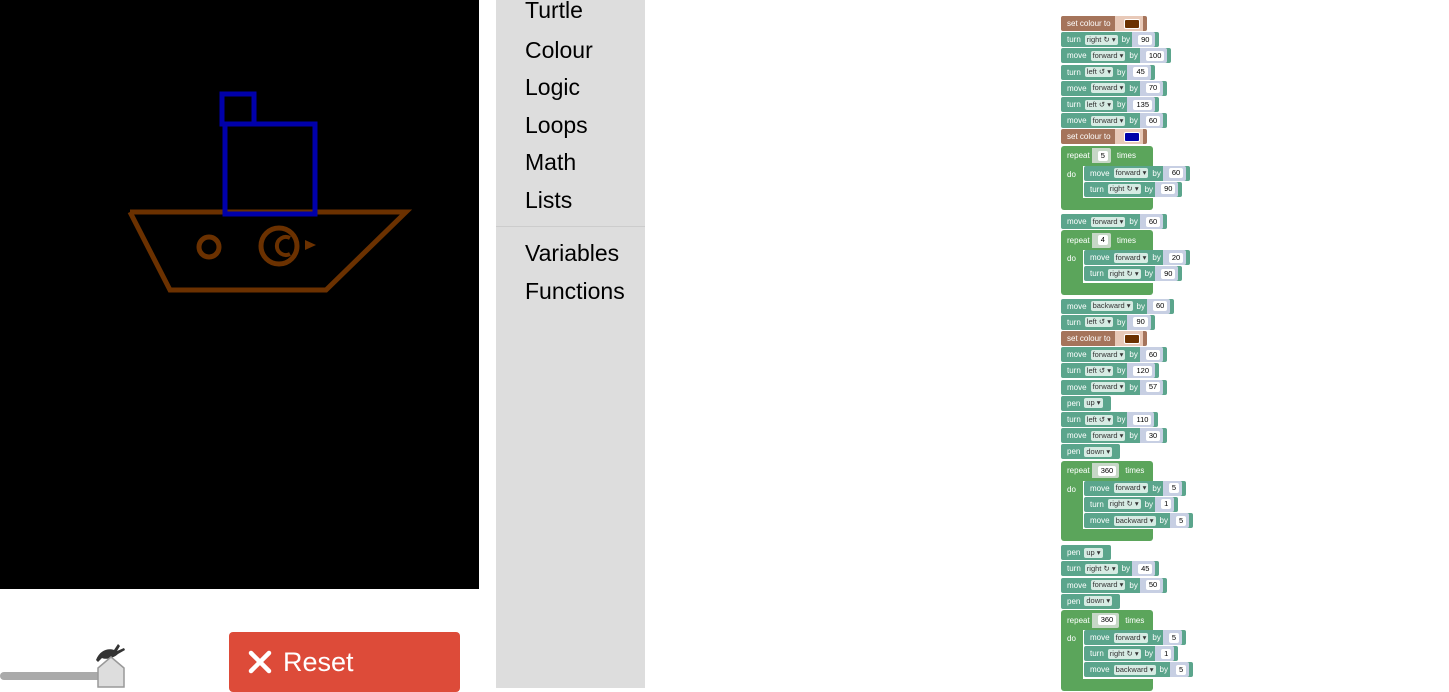 This screenshot has width=1449, height=692. What do you see at coordinates (1153, 435) in the screenshot?
I see `number-input: 30` at bounding box center [1153, 435].